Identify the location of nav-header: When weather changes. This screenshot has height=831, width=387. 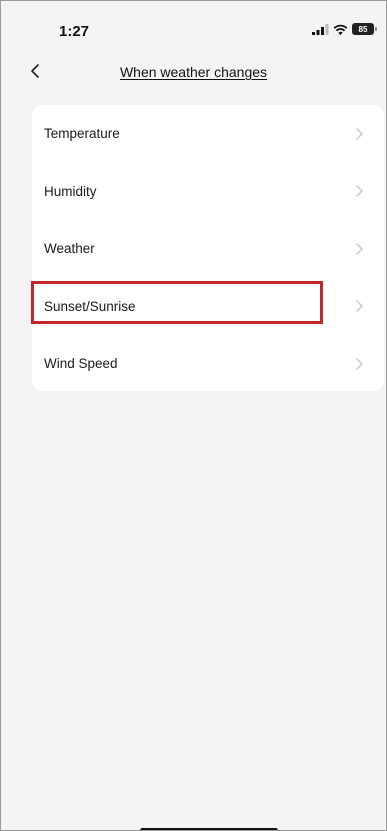
(193, 73).